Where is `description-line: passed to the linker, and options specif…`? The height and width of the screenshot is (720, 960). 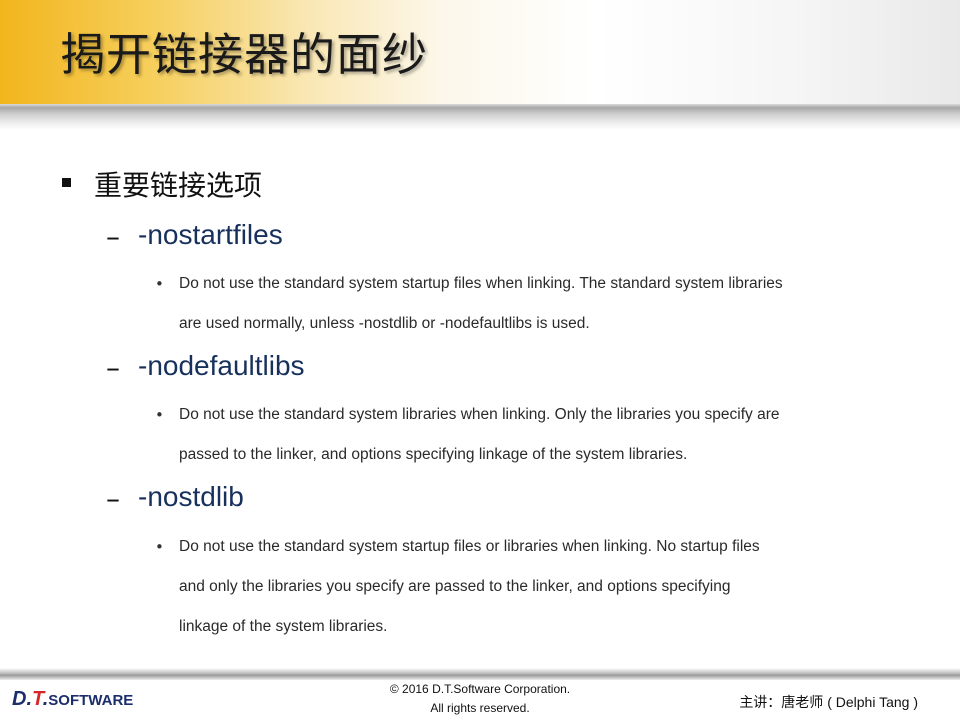
description-line: passed to the linker, and options specif… is located at coordinates (433, 454).